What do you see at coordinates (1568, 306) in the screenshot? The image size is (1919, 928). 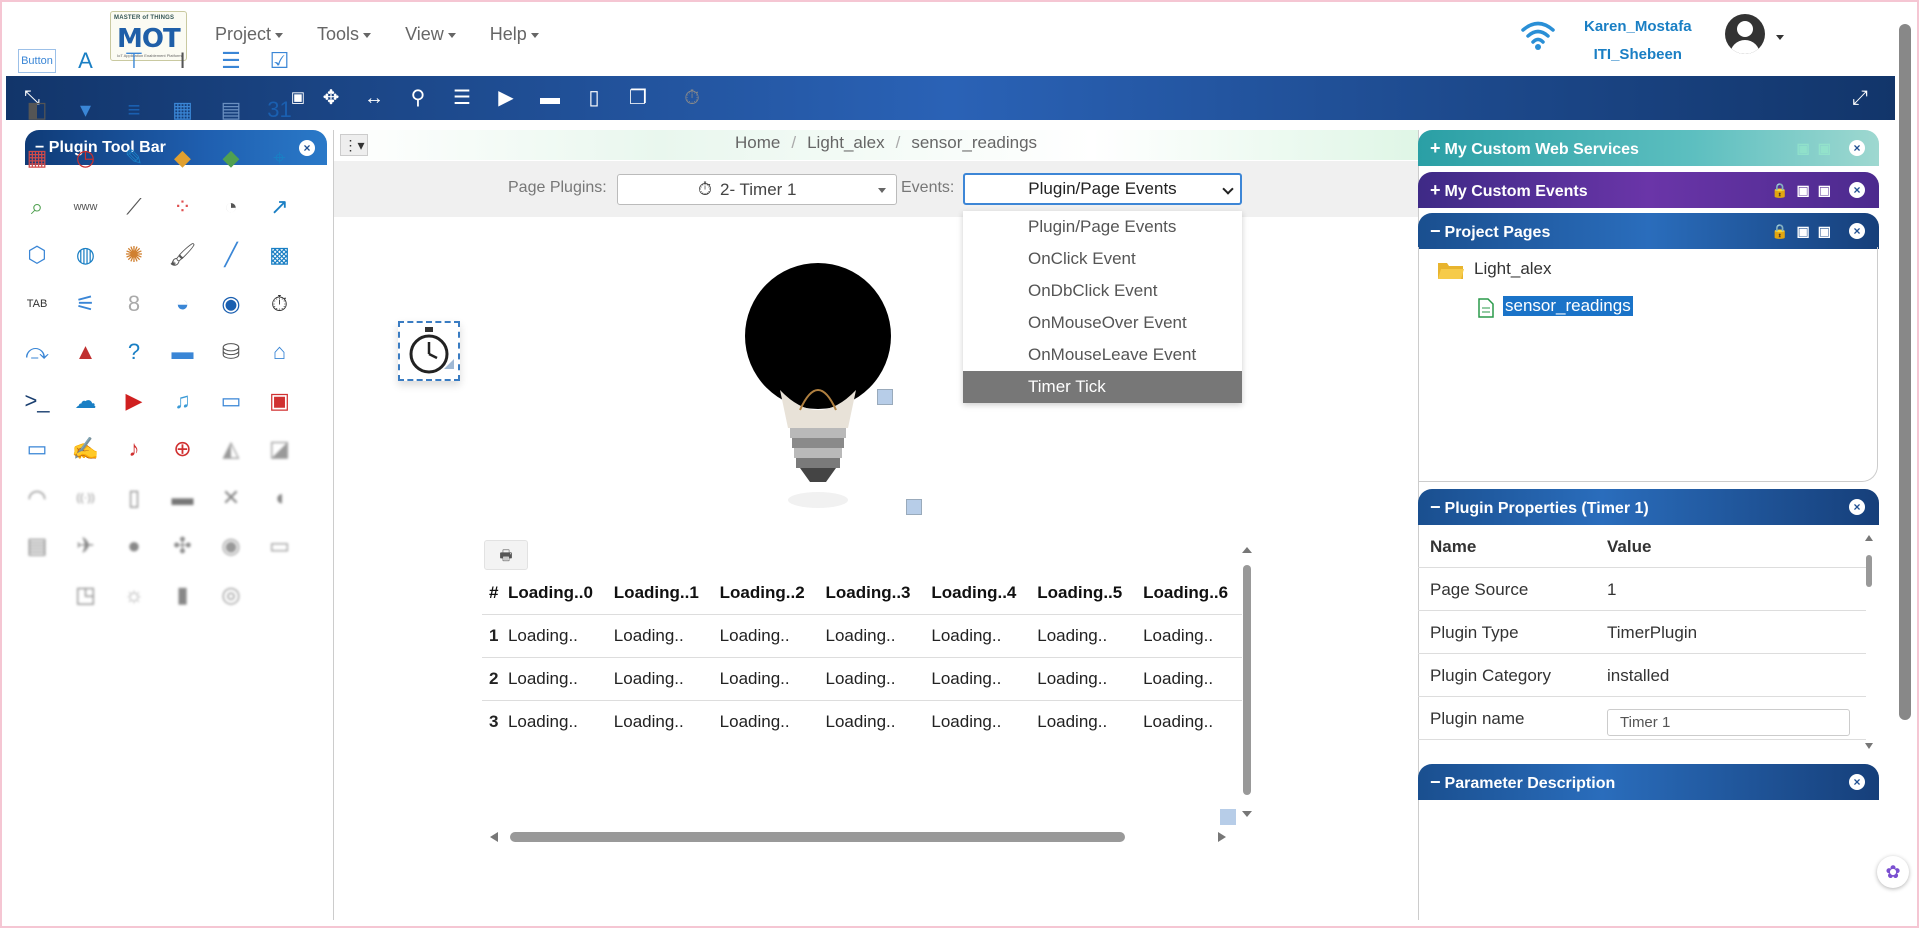 I see `tree-page: sensor_readings` at bounding box center [1568, 306].